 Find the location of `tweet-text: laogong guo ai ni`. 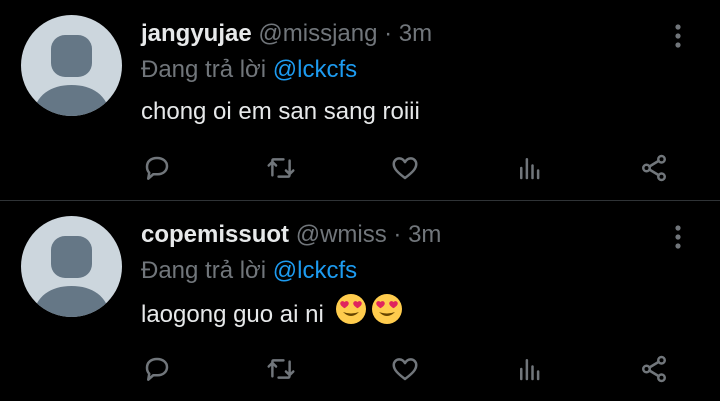

tweet-text: laogong guo ai ni is located at coordinates (272, 314).